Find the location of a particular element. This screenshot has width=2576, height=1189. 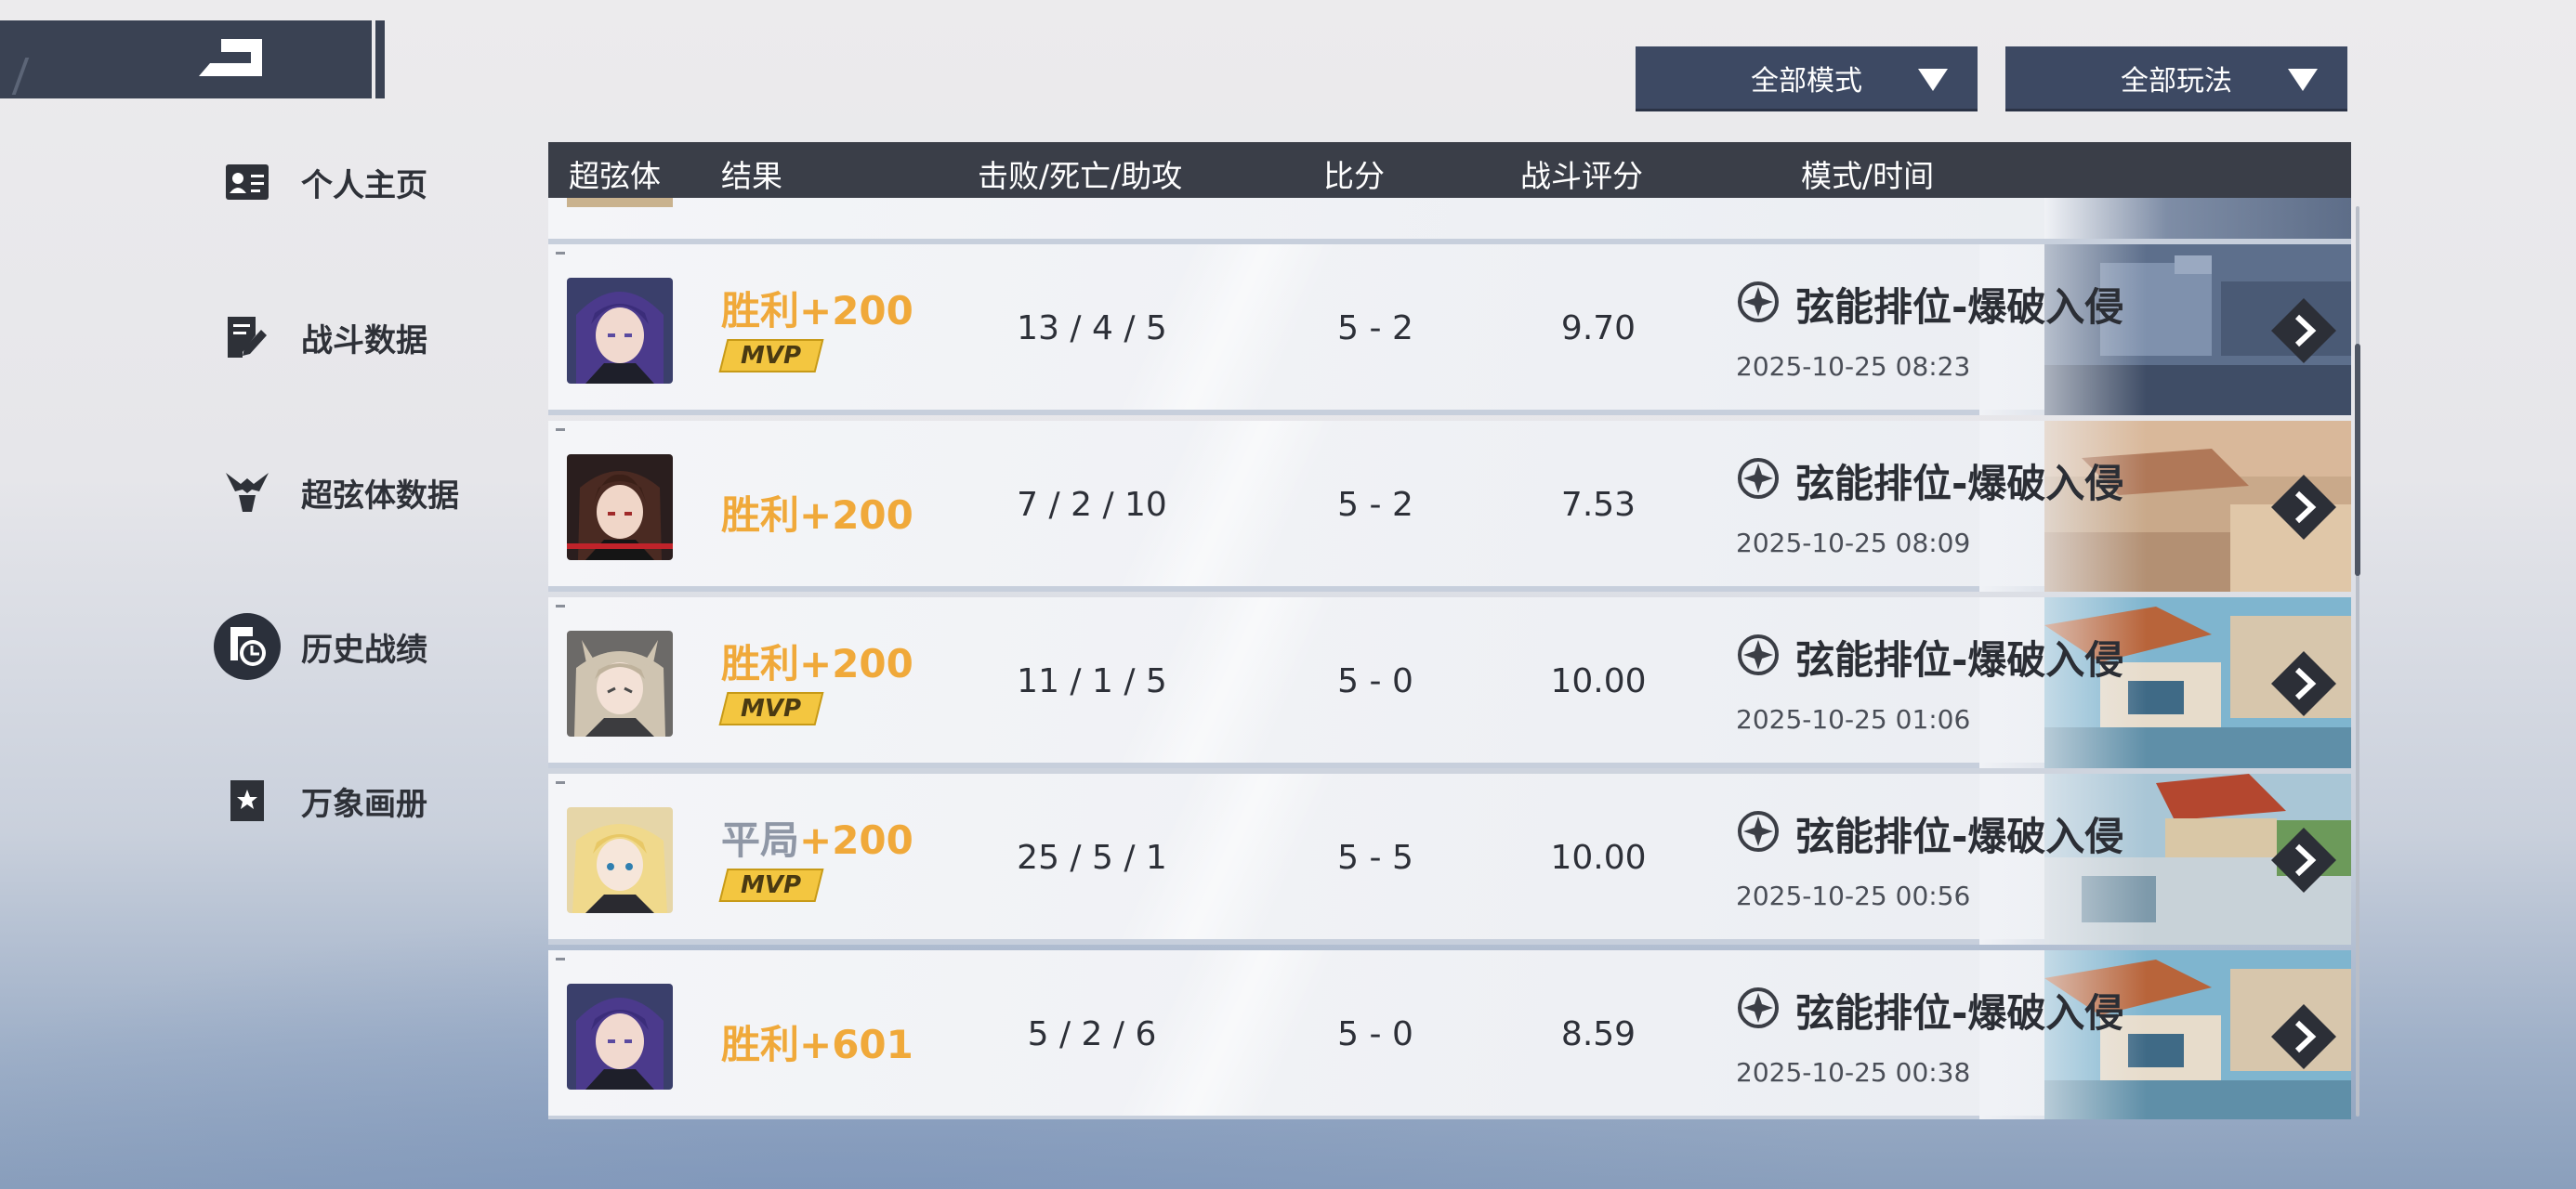

superstring-icon is located at coordinates (247, 492).